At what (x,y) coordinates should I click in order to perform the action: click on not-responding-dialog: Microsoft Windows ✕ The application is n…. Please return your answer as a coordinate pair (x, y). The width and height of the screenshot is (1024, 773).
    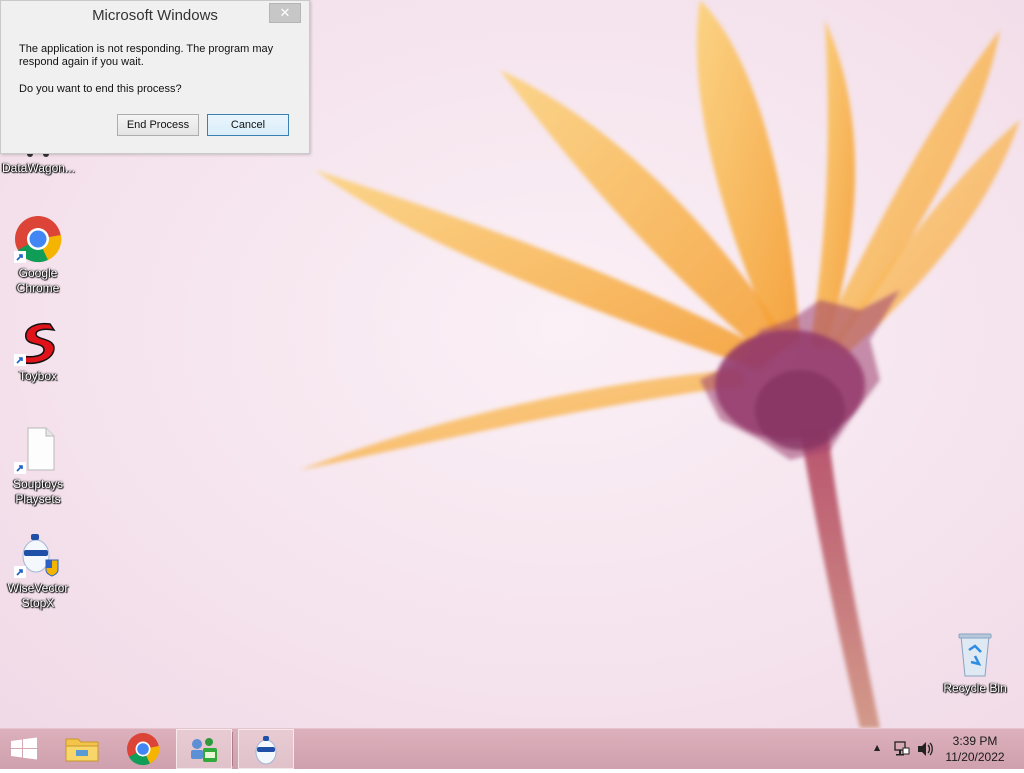
    Looking at the image, I should click on (155, 77).